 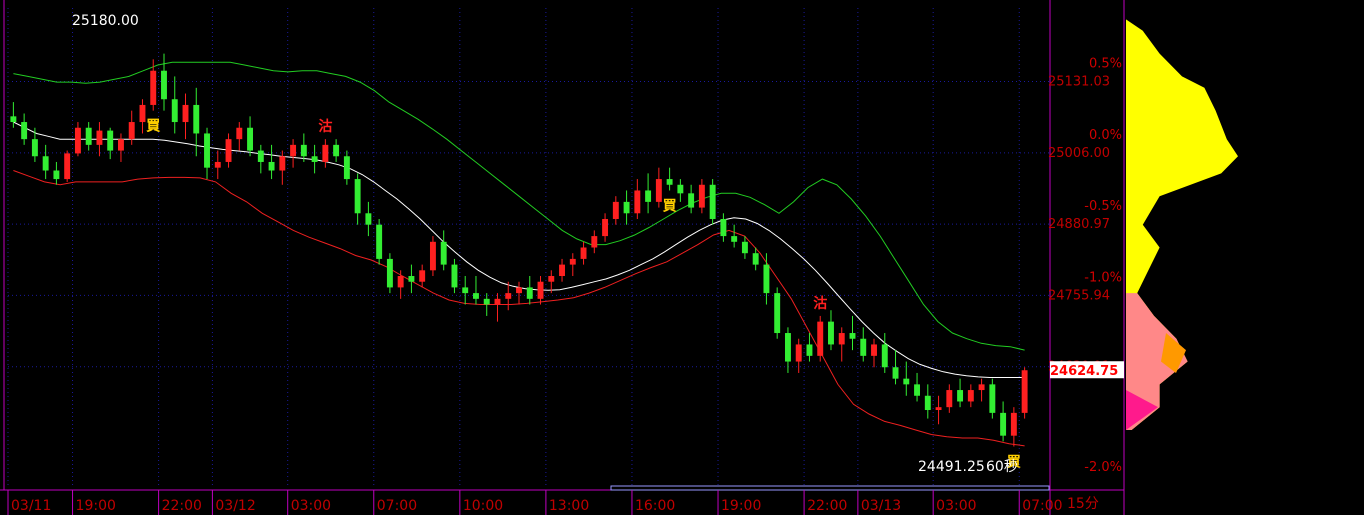 I want to click on x-tick-label: 03/13, so click(x=881, y=506).